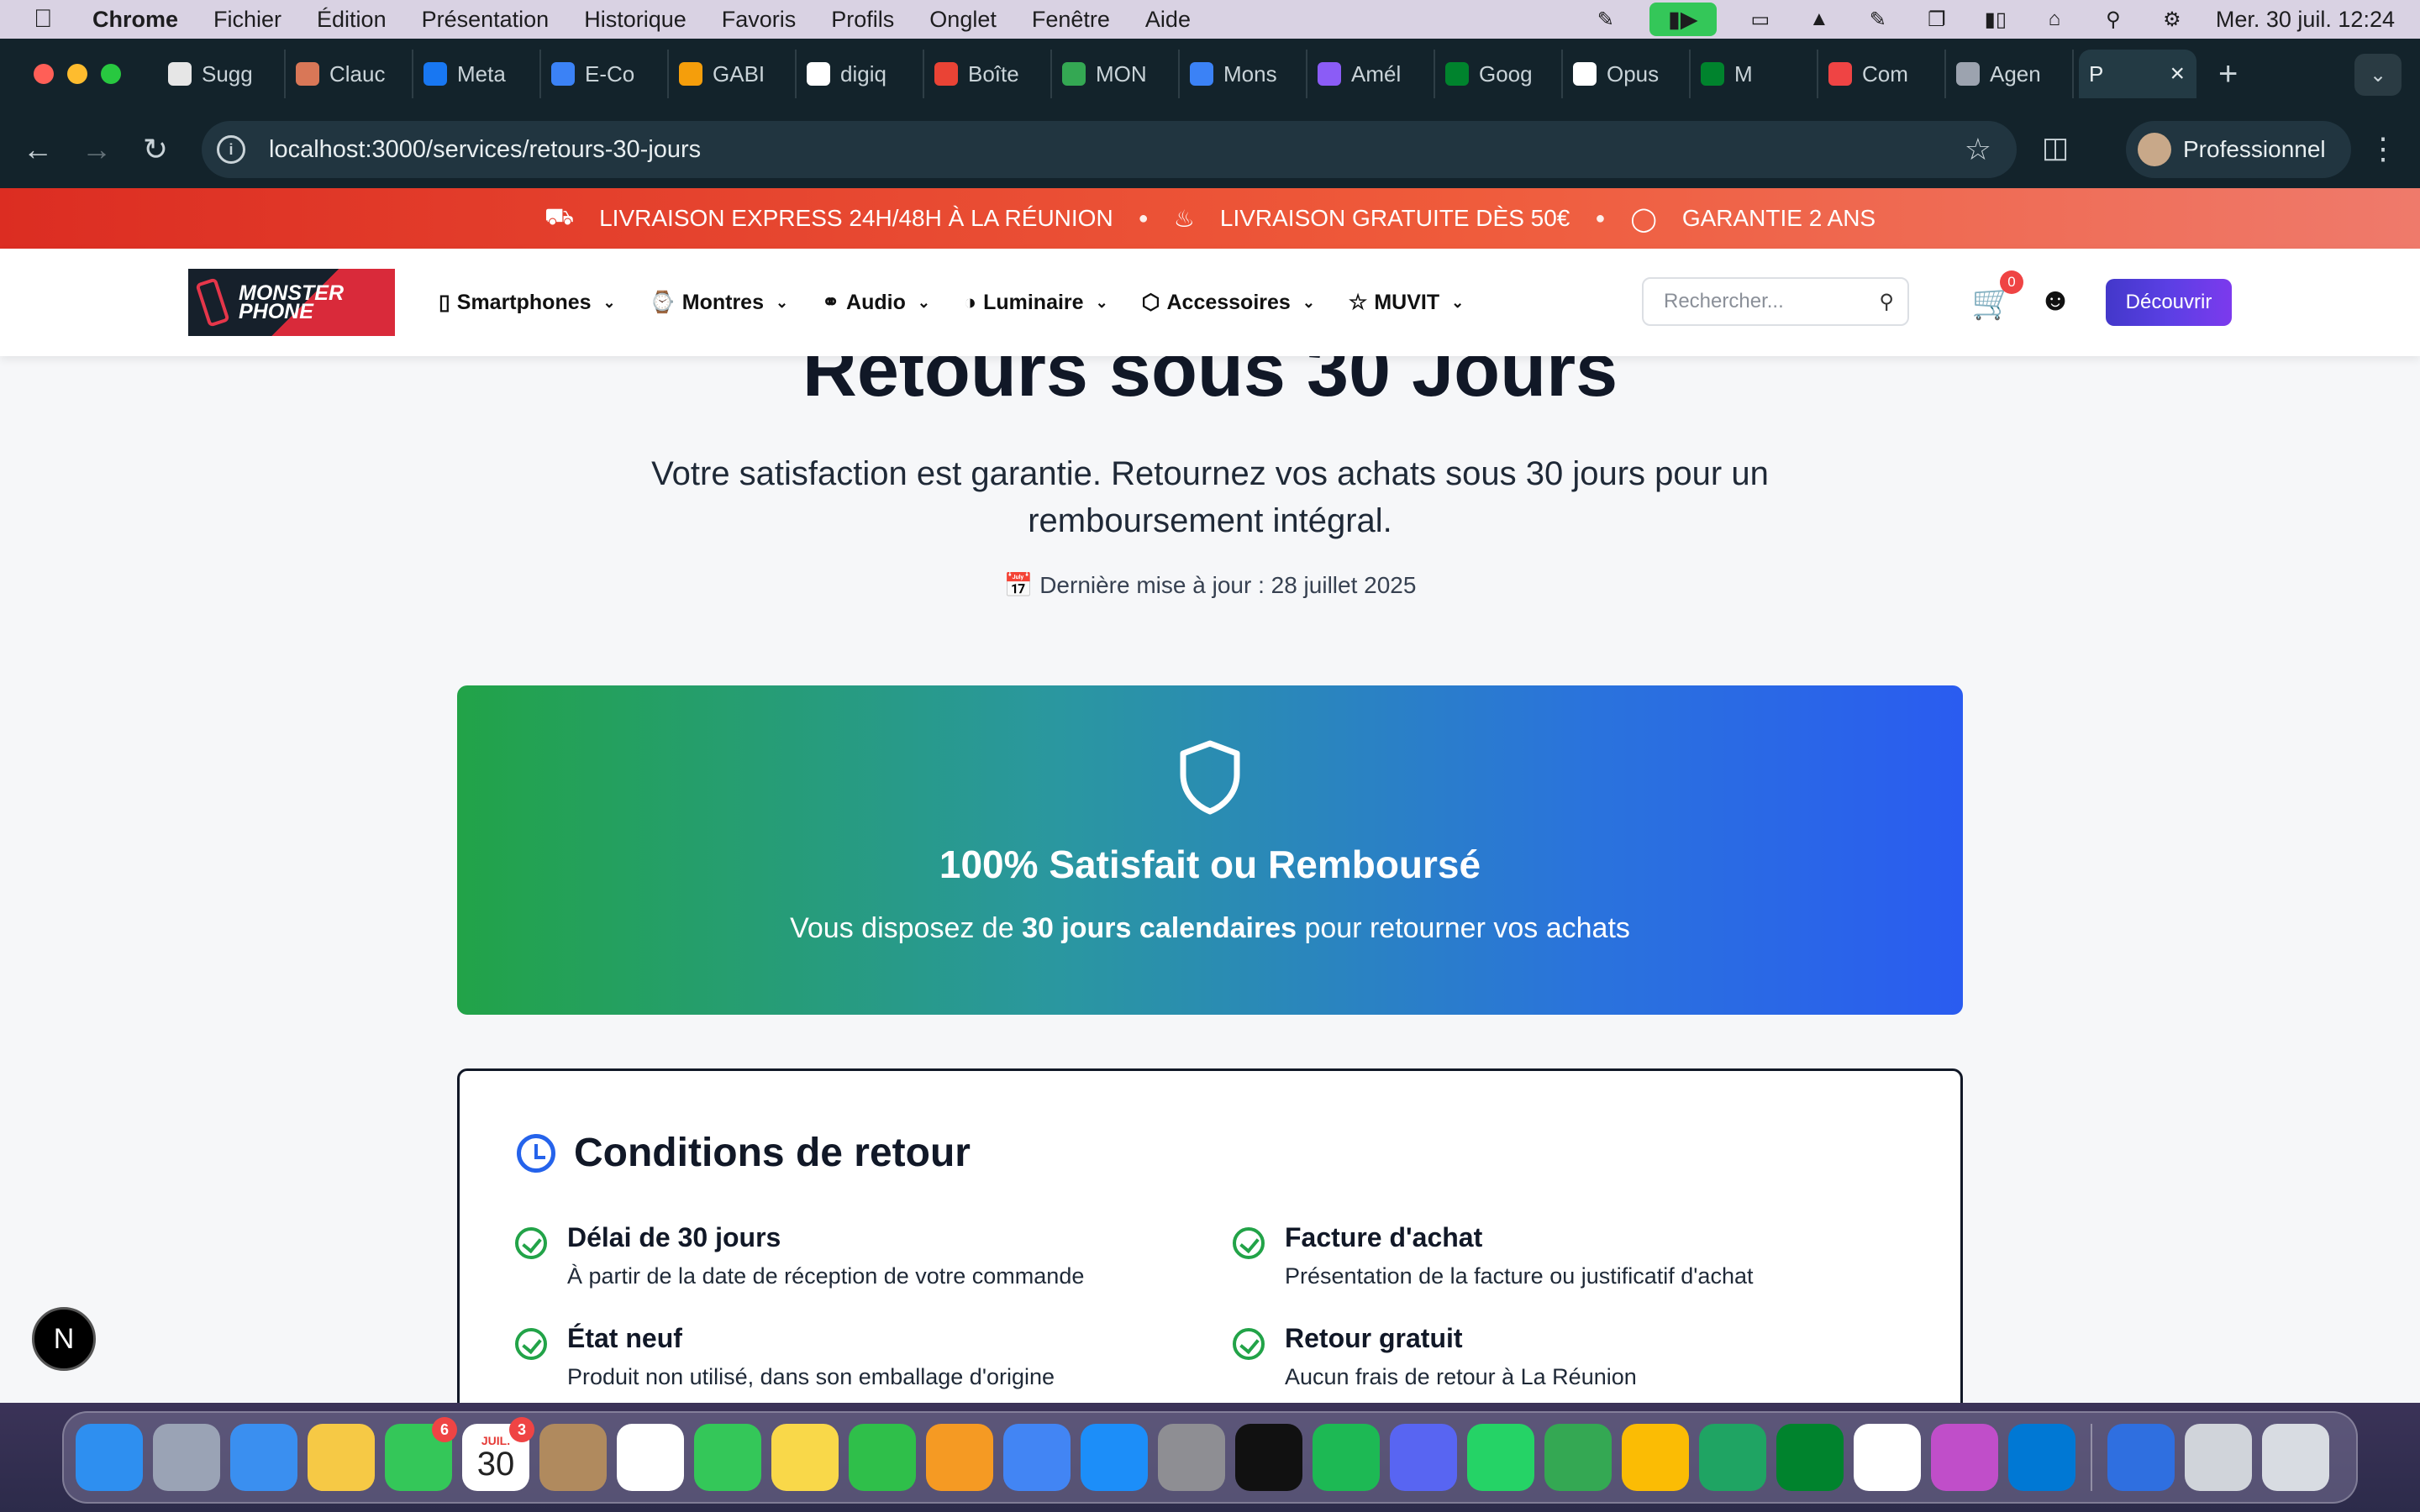 This screenshot has height=1512, width=2420. What do you see at coordinates (1655, 1457) in the screenshot?
I see `google-photos-icon` at bounding box center [1655, 1457].